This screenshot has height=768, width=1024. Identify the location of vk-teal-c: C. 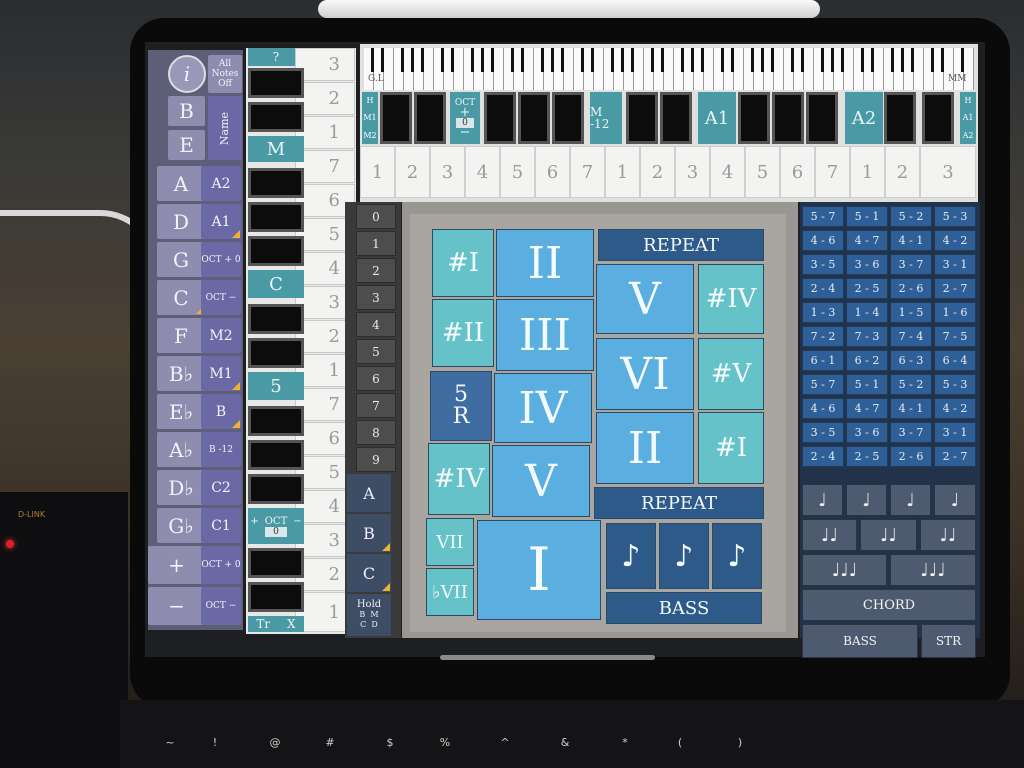
(276, 284).